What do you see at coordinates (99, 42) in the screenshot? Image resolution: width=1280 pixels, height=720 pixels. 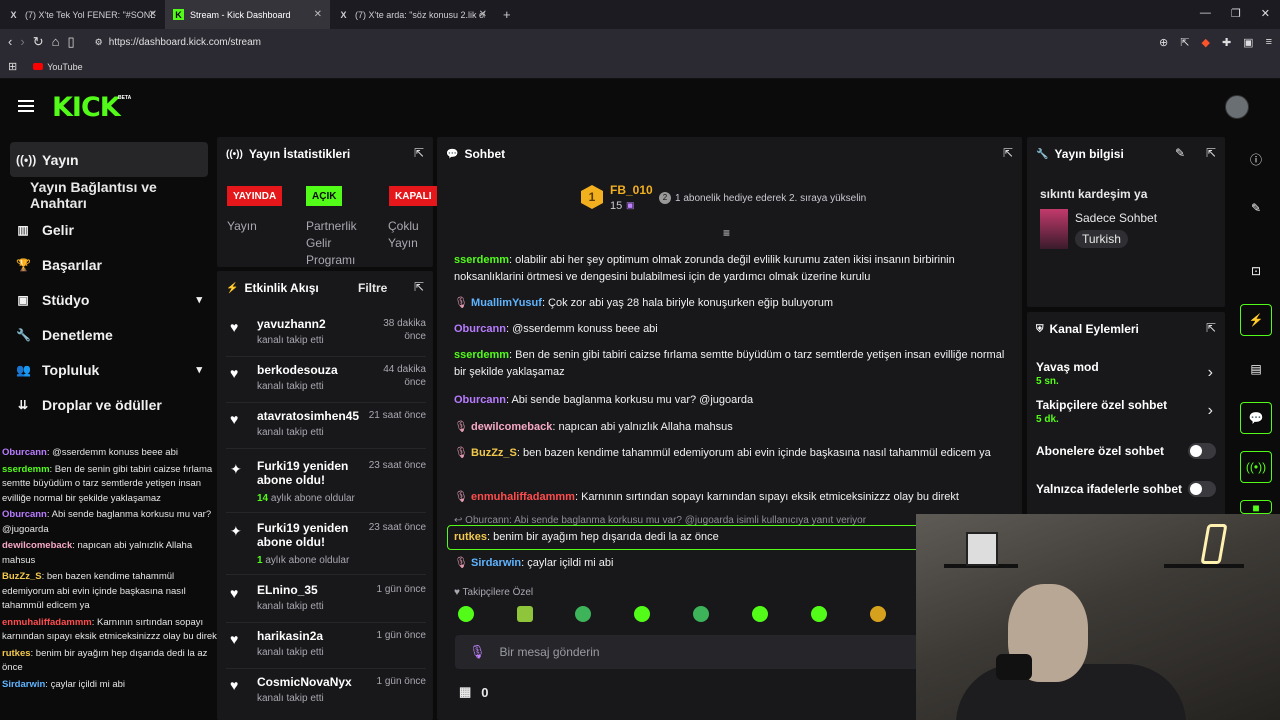 I see `site-info-icon: ⚙` at bounding box center [99, 42].